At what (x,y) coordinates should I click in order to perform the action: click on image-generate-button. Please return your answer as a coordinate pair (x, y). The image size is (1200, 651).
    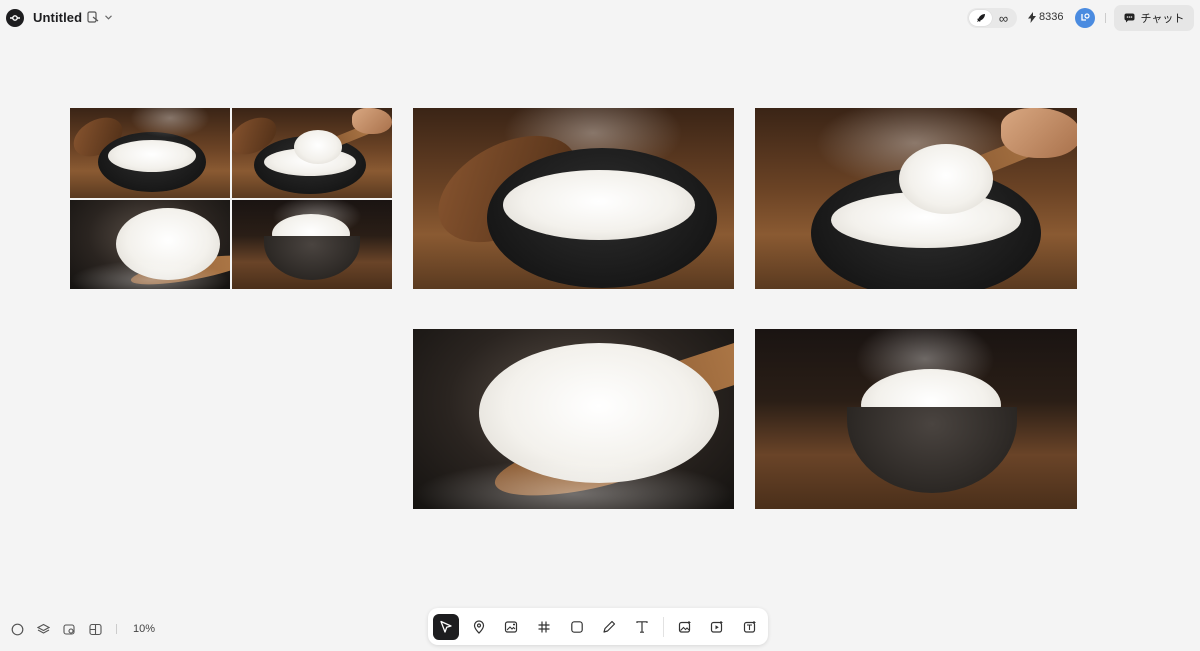
    Looking at the image, I should click on (511, 627).